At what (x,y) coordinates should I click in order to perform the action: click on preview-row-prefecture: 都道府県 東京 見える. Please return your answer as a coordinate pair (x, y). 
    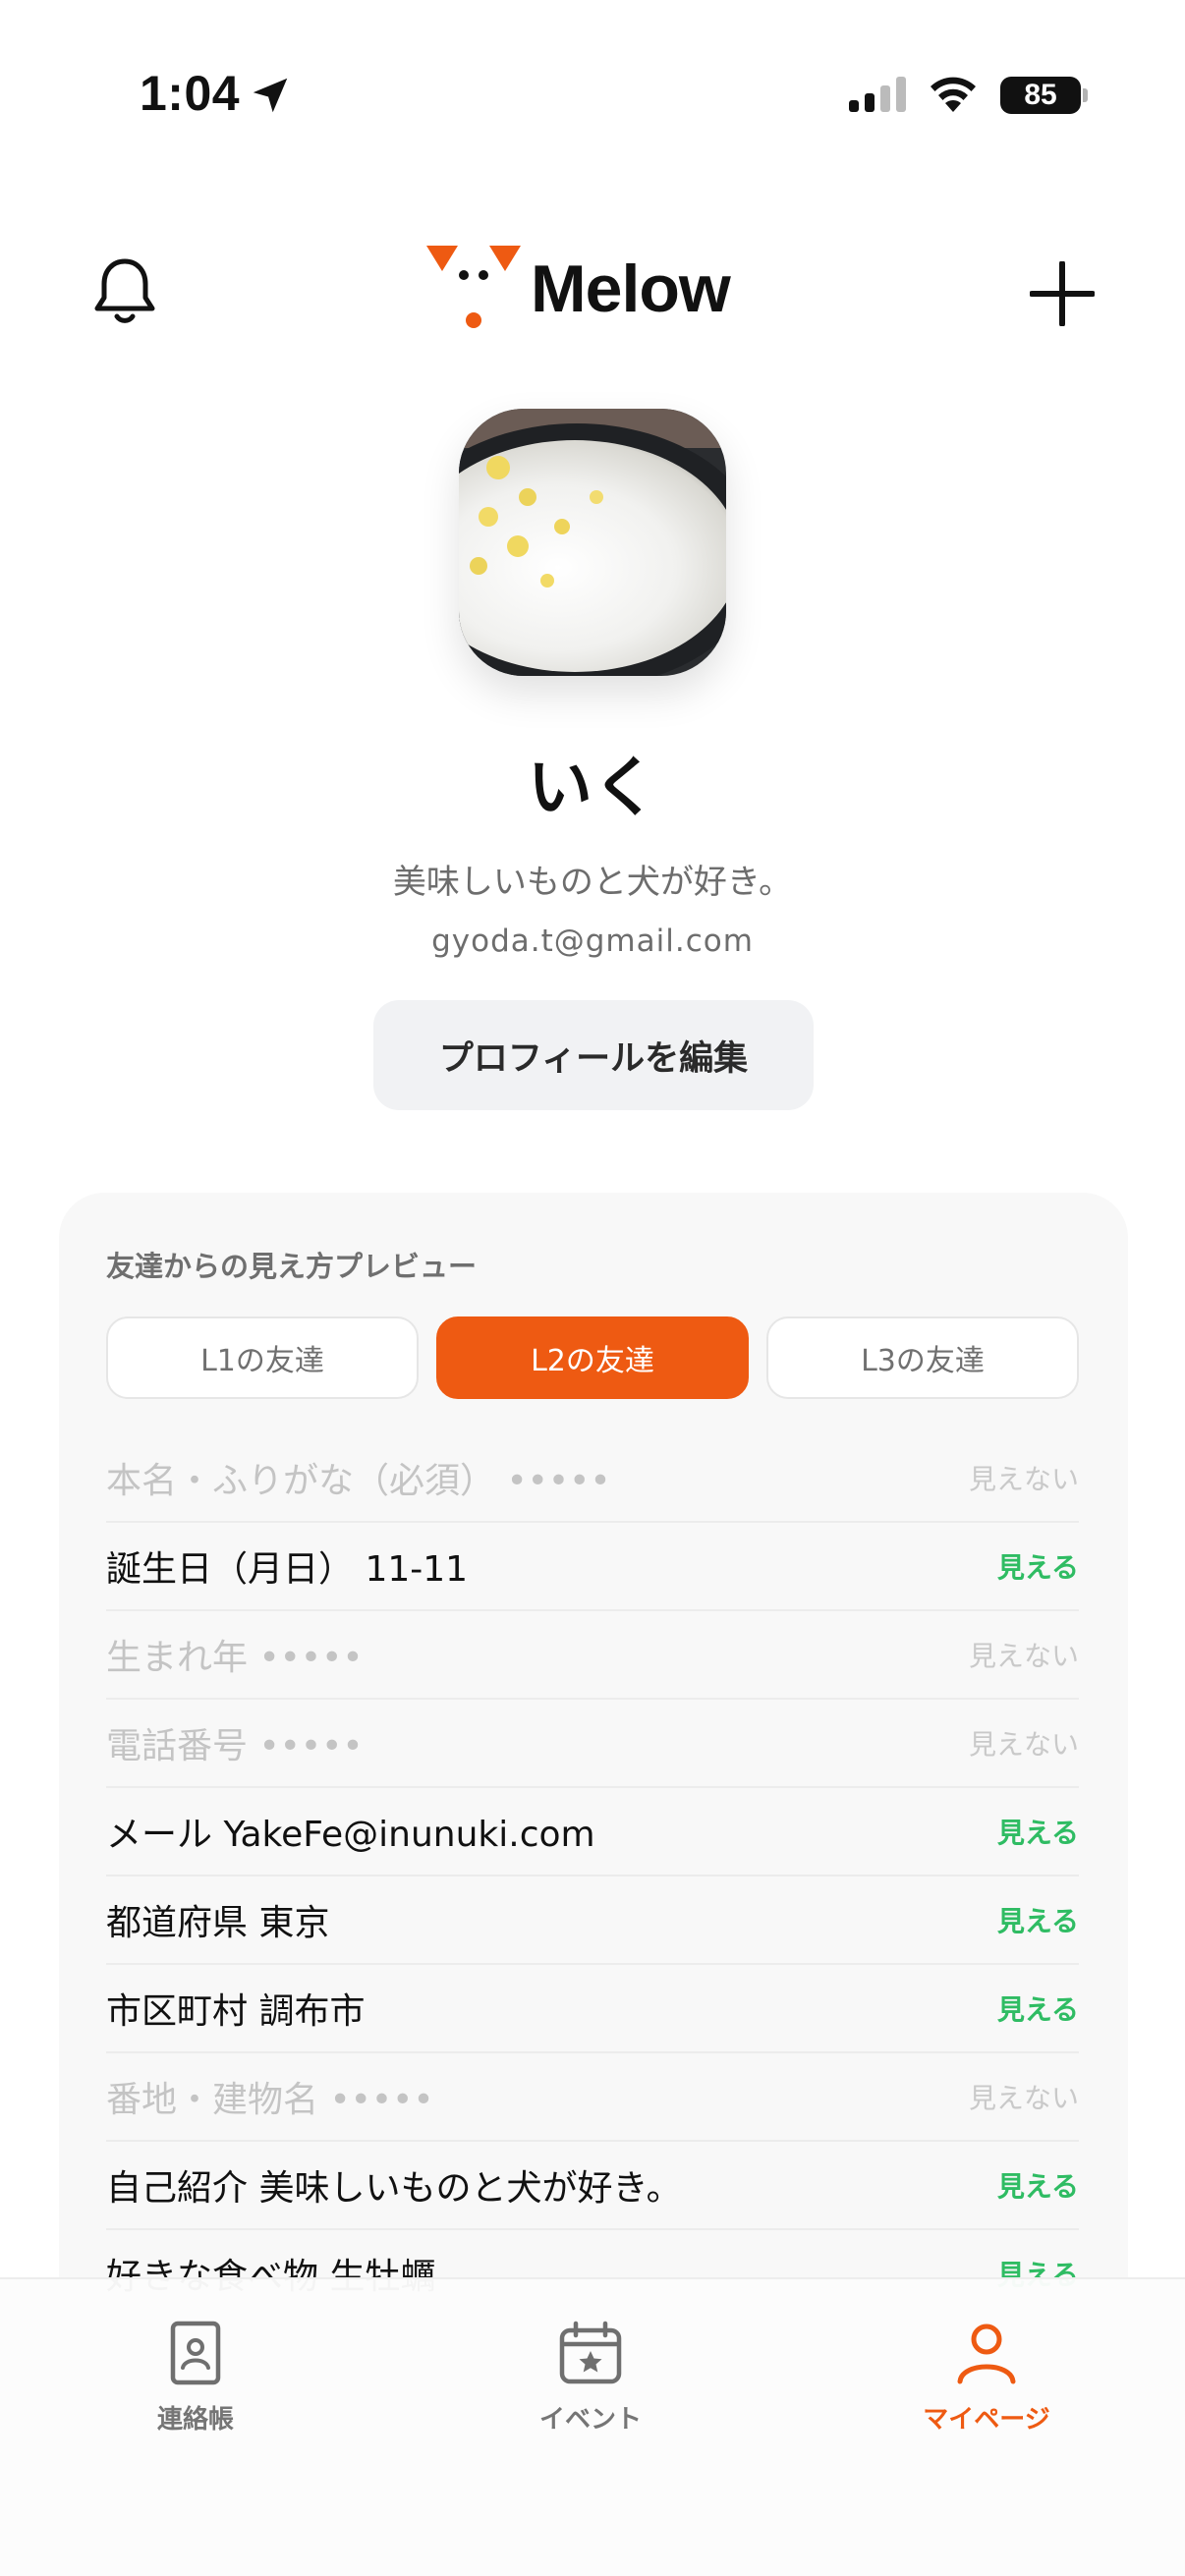
    Looking at the image, I should click on (592, 1920).